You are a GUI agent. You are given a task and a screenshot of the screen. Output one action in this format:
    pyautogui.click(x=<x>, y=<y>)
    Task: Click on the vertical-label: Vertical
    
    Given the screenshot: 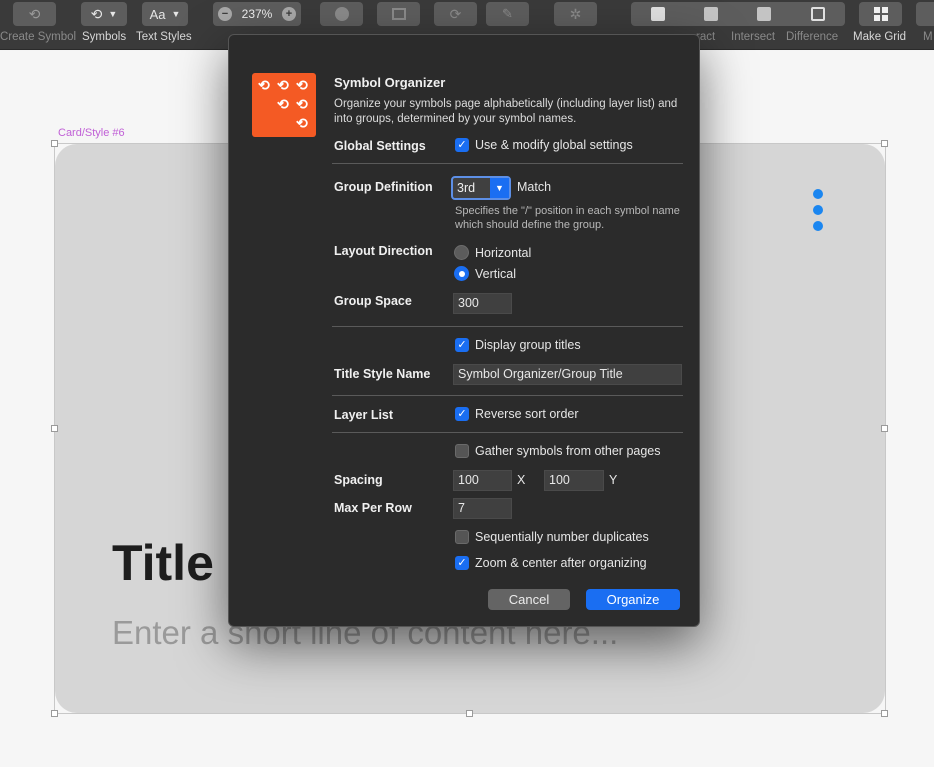 What is the action you would take?
    pyautogui.click(x=495, y=273)
    